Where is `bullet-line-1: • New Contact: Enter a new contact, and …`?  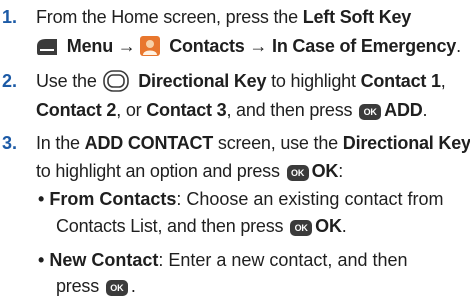
bullet-line-1: • New Contact: Enter a new contact, and … is located at coordinates (223, 260).